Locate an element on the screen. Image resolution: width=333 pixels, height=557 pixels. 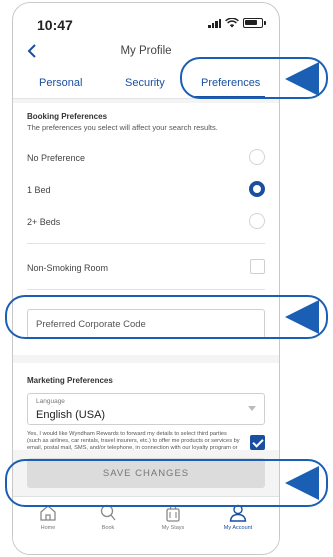
nav-label: My Account is located at coordinates (238, 528).